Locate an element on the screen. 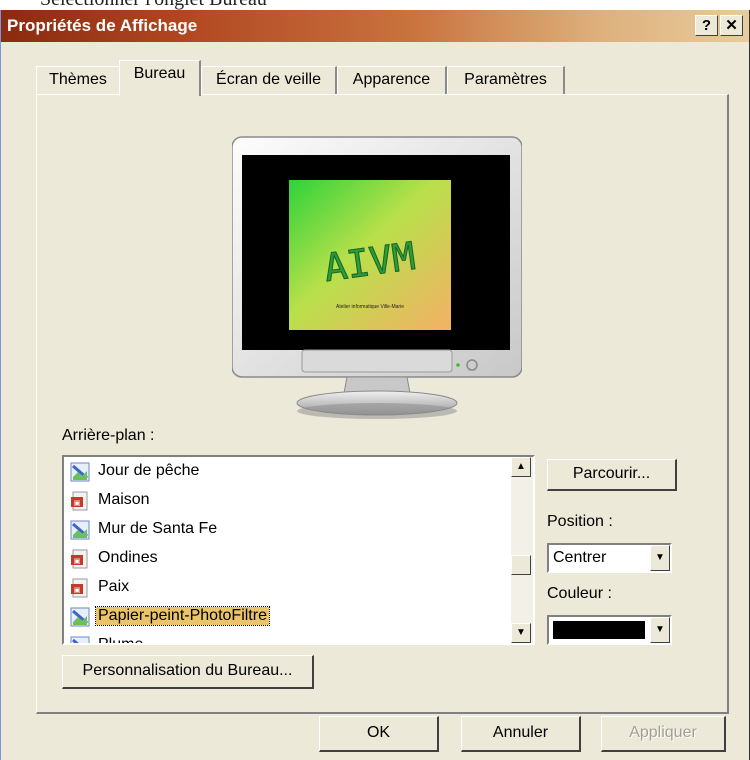 The width and height of the screenshot is (750, 760). wallpaper-subtitle: Atelier informatique Ville-Marie is located at coordinates (370, 307).